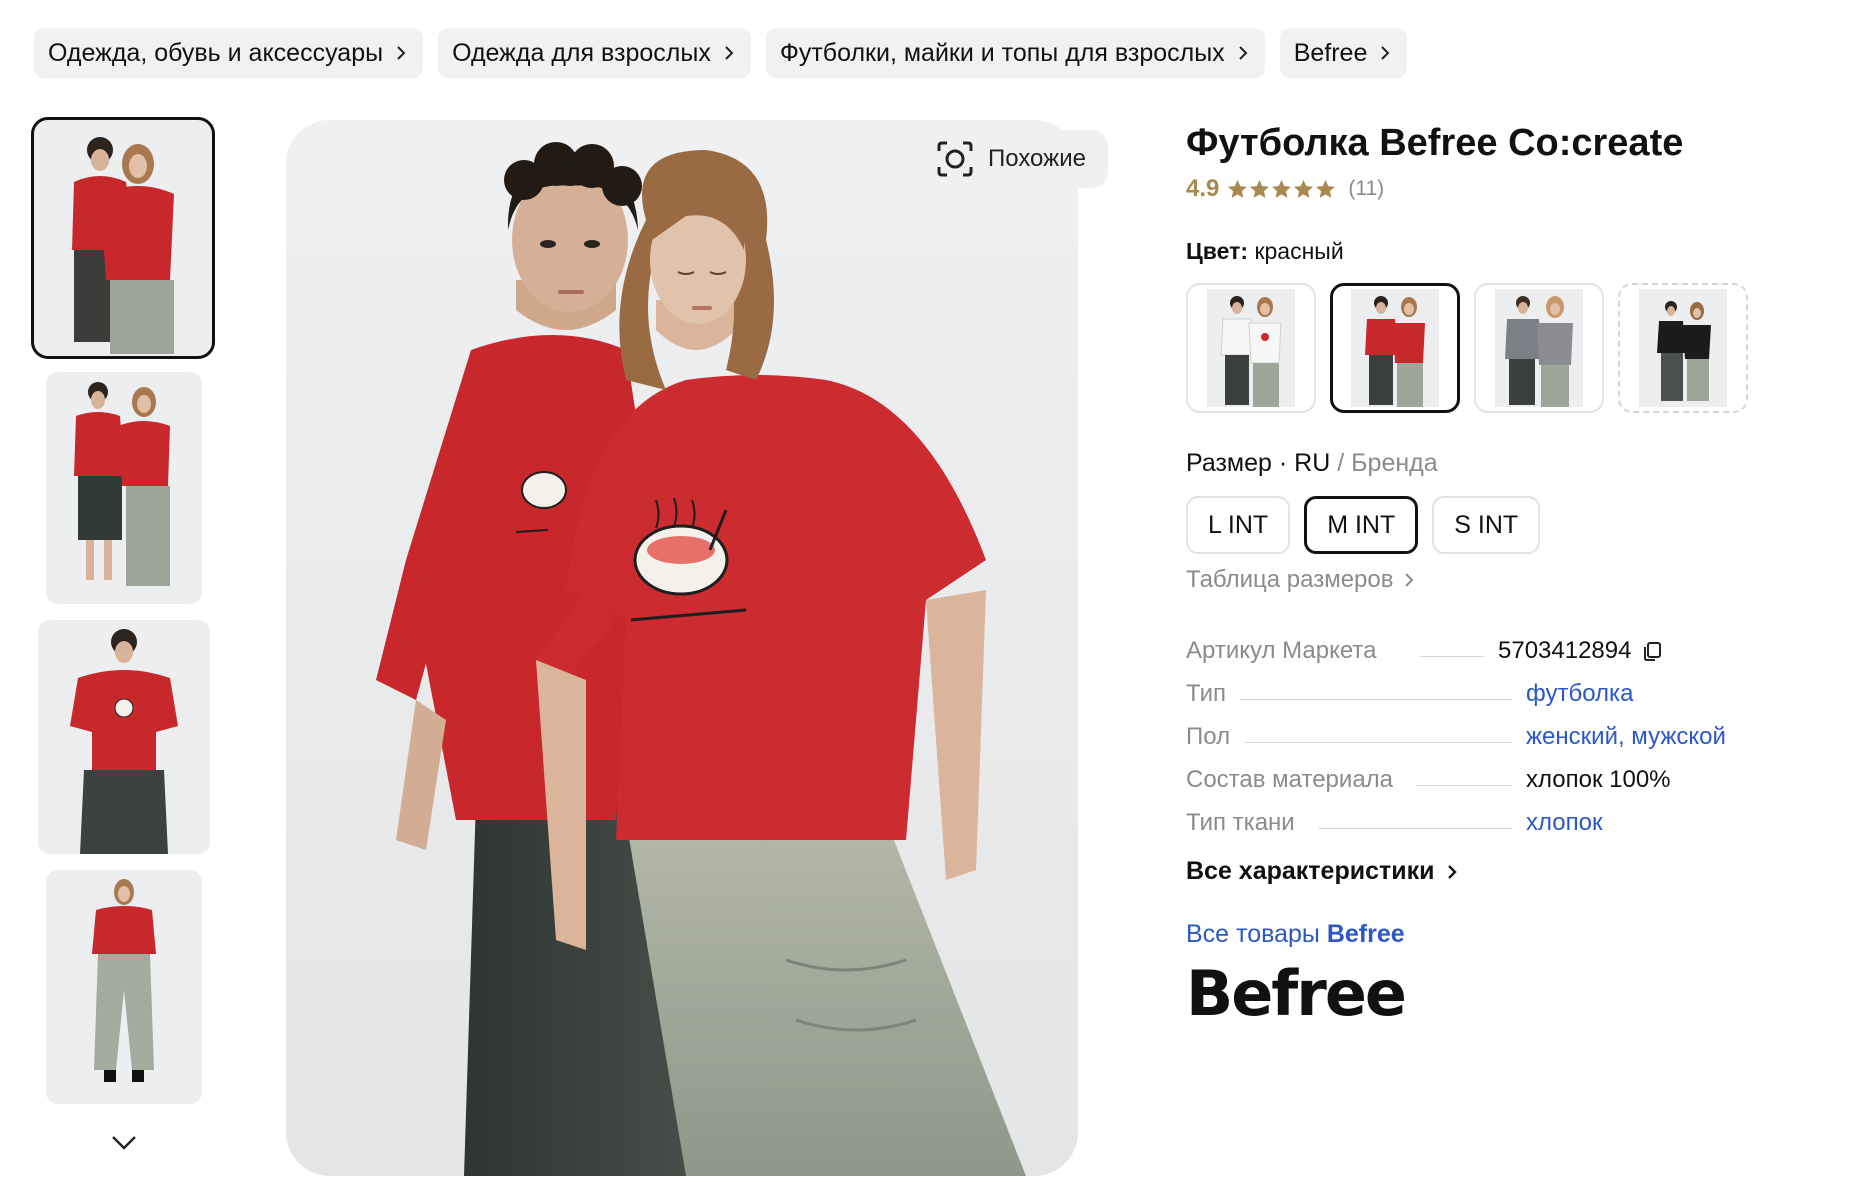 Image resolution: width=1854 pixels, height=1194 pixels. I want to click on size-system-brand: Бренда, so click(1394, 463).